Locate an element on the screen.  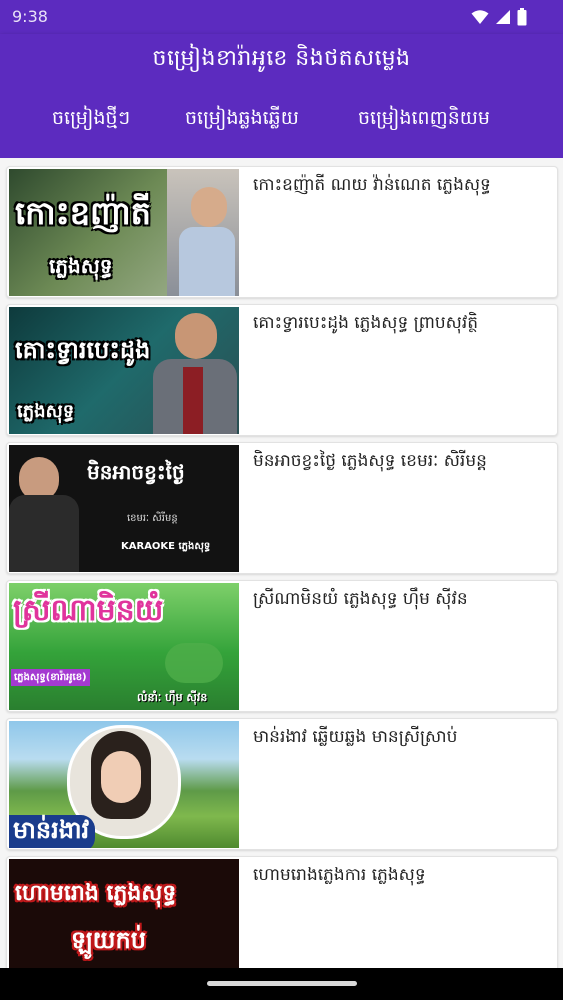
song-title: គោះទ្វារបេះដូង ភ្លេងសុទ្ធ ព្រាបសុវត្ថិ is located at coordinates (366, 323).